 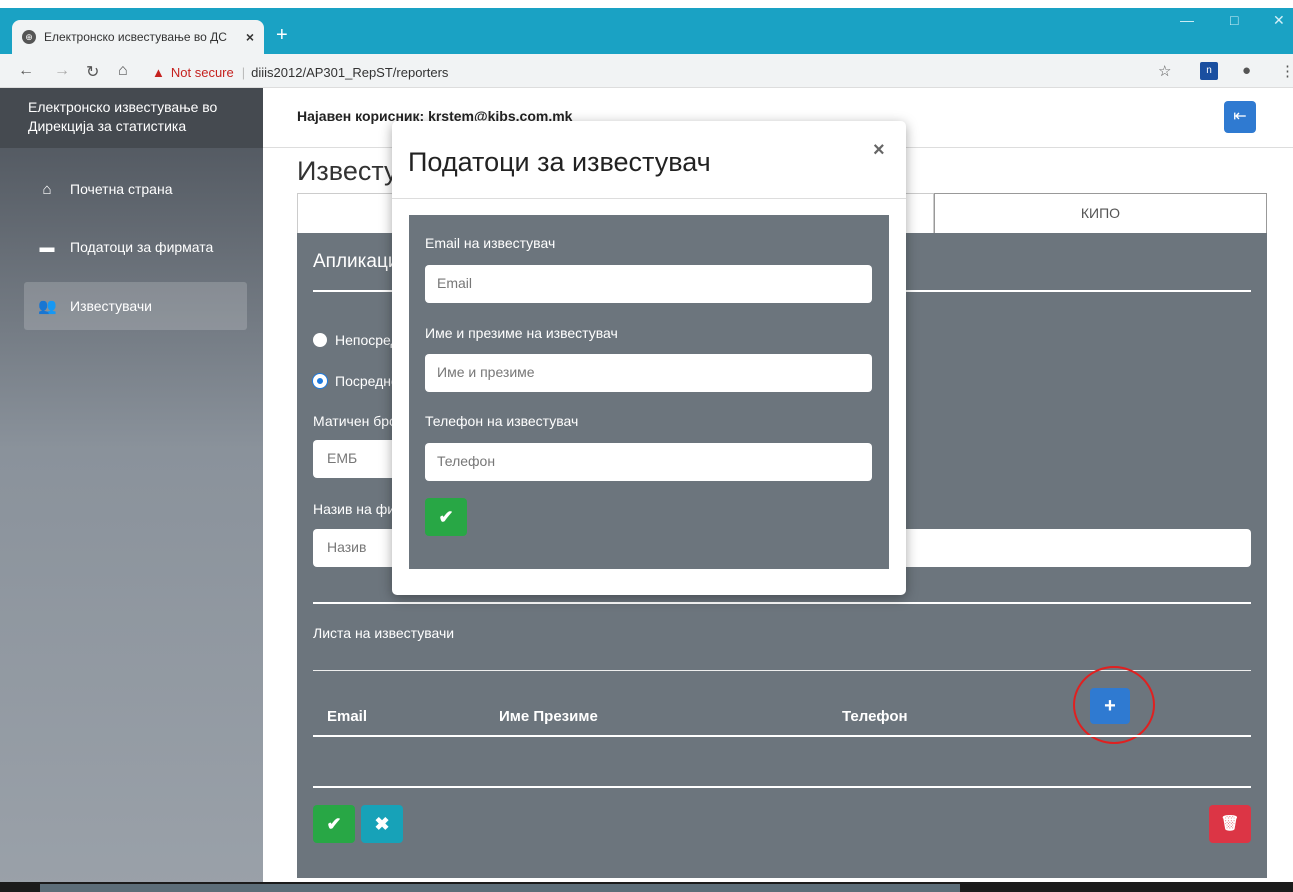 What do you see at coordinates (382, 824) in the screenshot?
I see `cancel-button: ✖` at bounding box center [382, 824].